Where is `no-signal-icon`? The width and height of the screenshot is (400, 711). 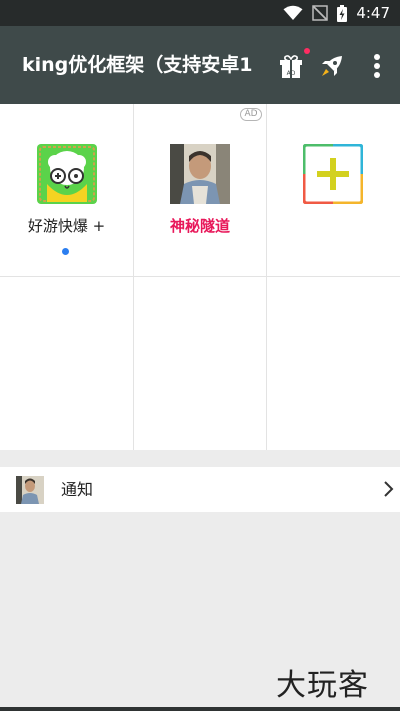
no-signal-icon is located at coordinates (320, 13).